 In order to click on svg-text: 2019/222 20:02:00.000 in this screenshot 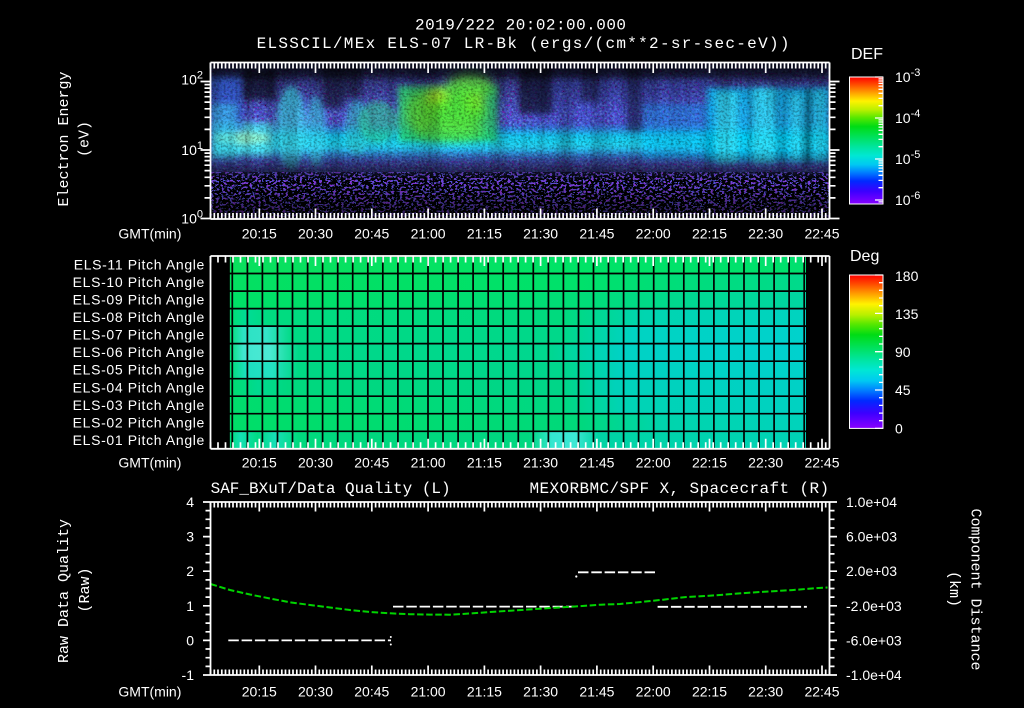, I will do `click(520, 26)`.